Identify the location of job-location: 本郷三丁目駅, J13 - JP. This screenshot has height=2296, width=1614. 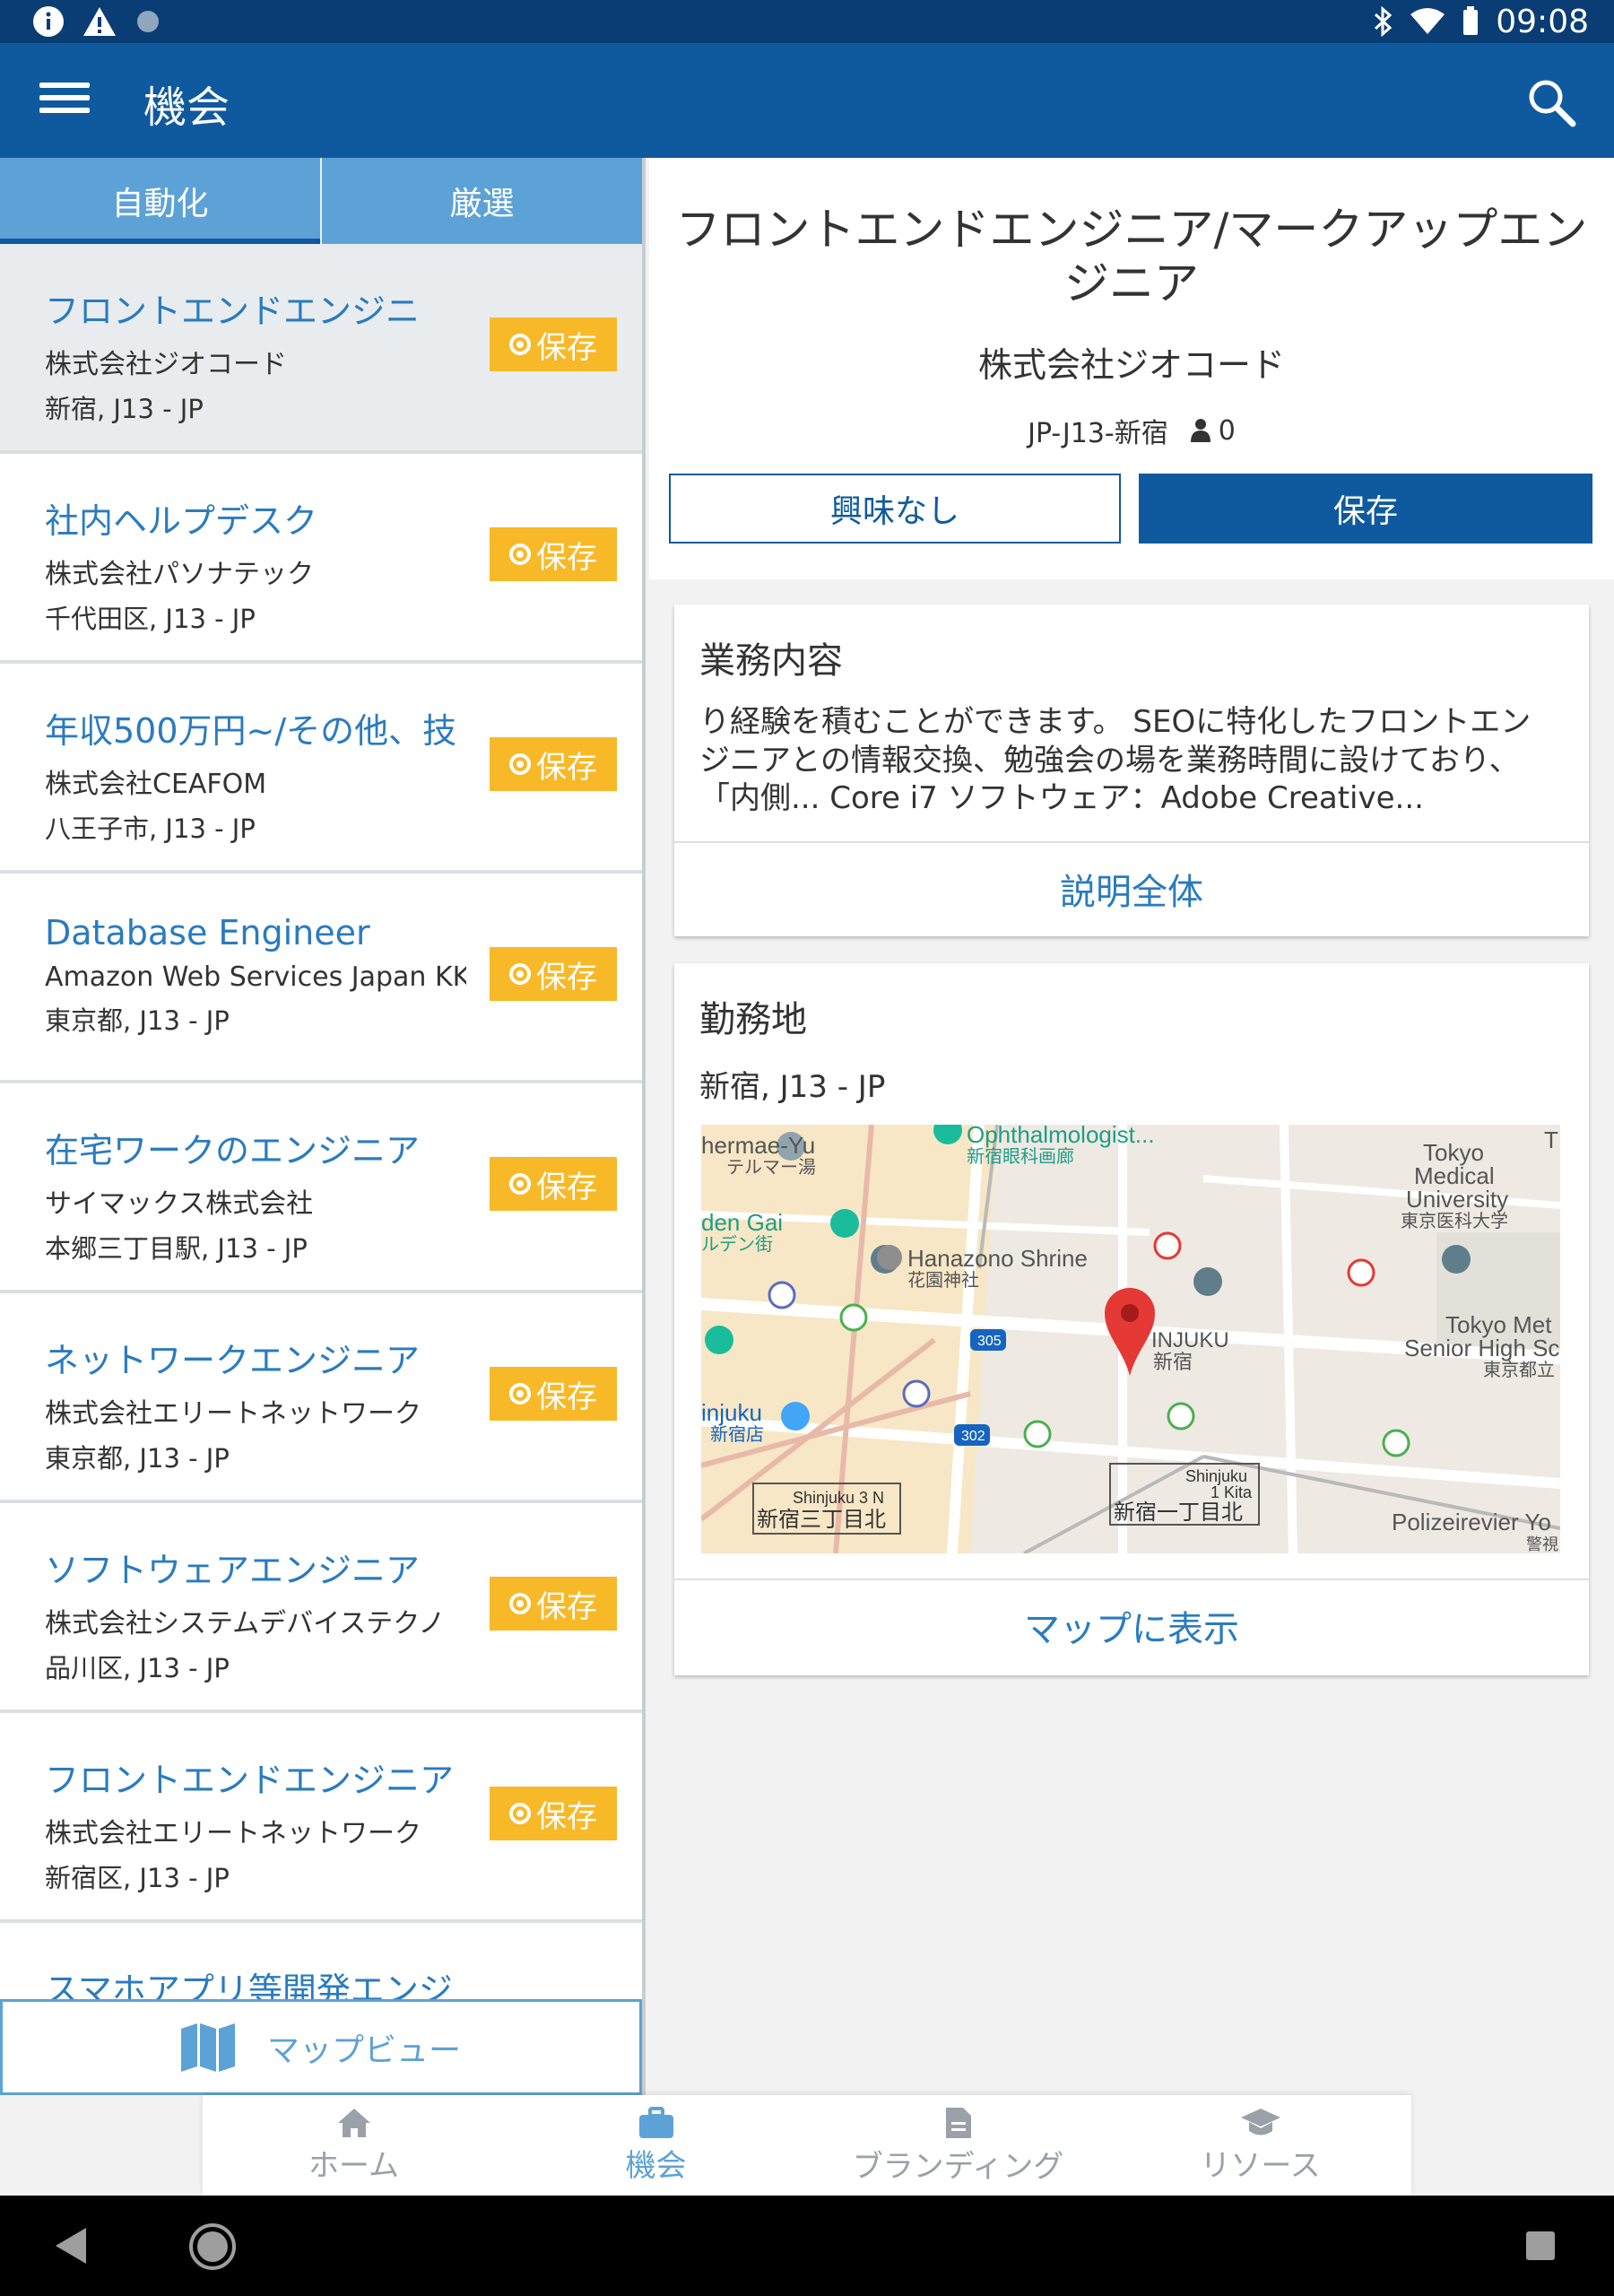
(176, 1248).